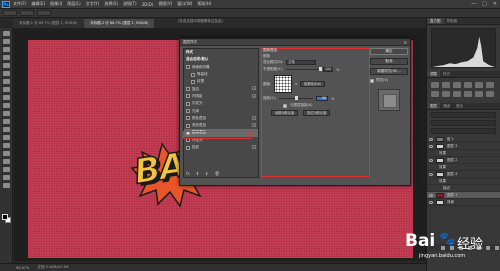 This screenshot has width=500, height=271. What do you see at coordinates (197, 177) in the screenshot?
I see `move-up-icon: ⬆` at bounding box center [197, 177].